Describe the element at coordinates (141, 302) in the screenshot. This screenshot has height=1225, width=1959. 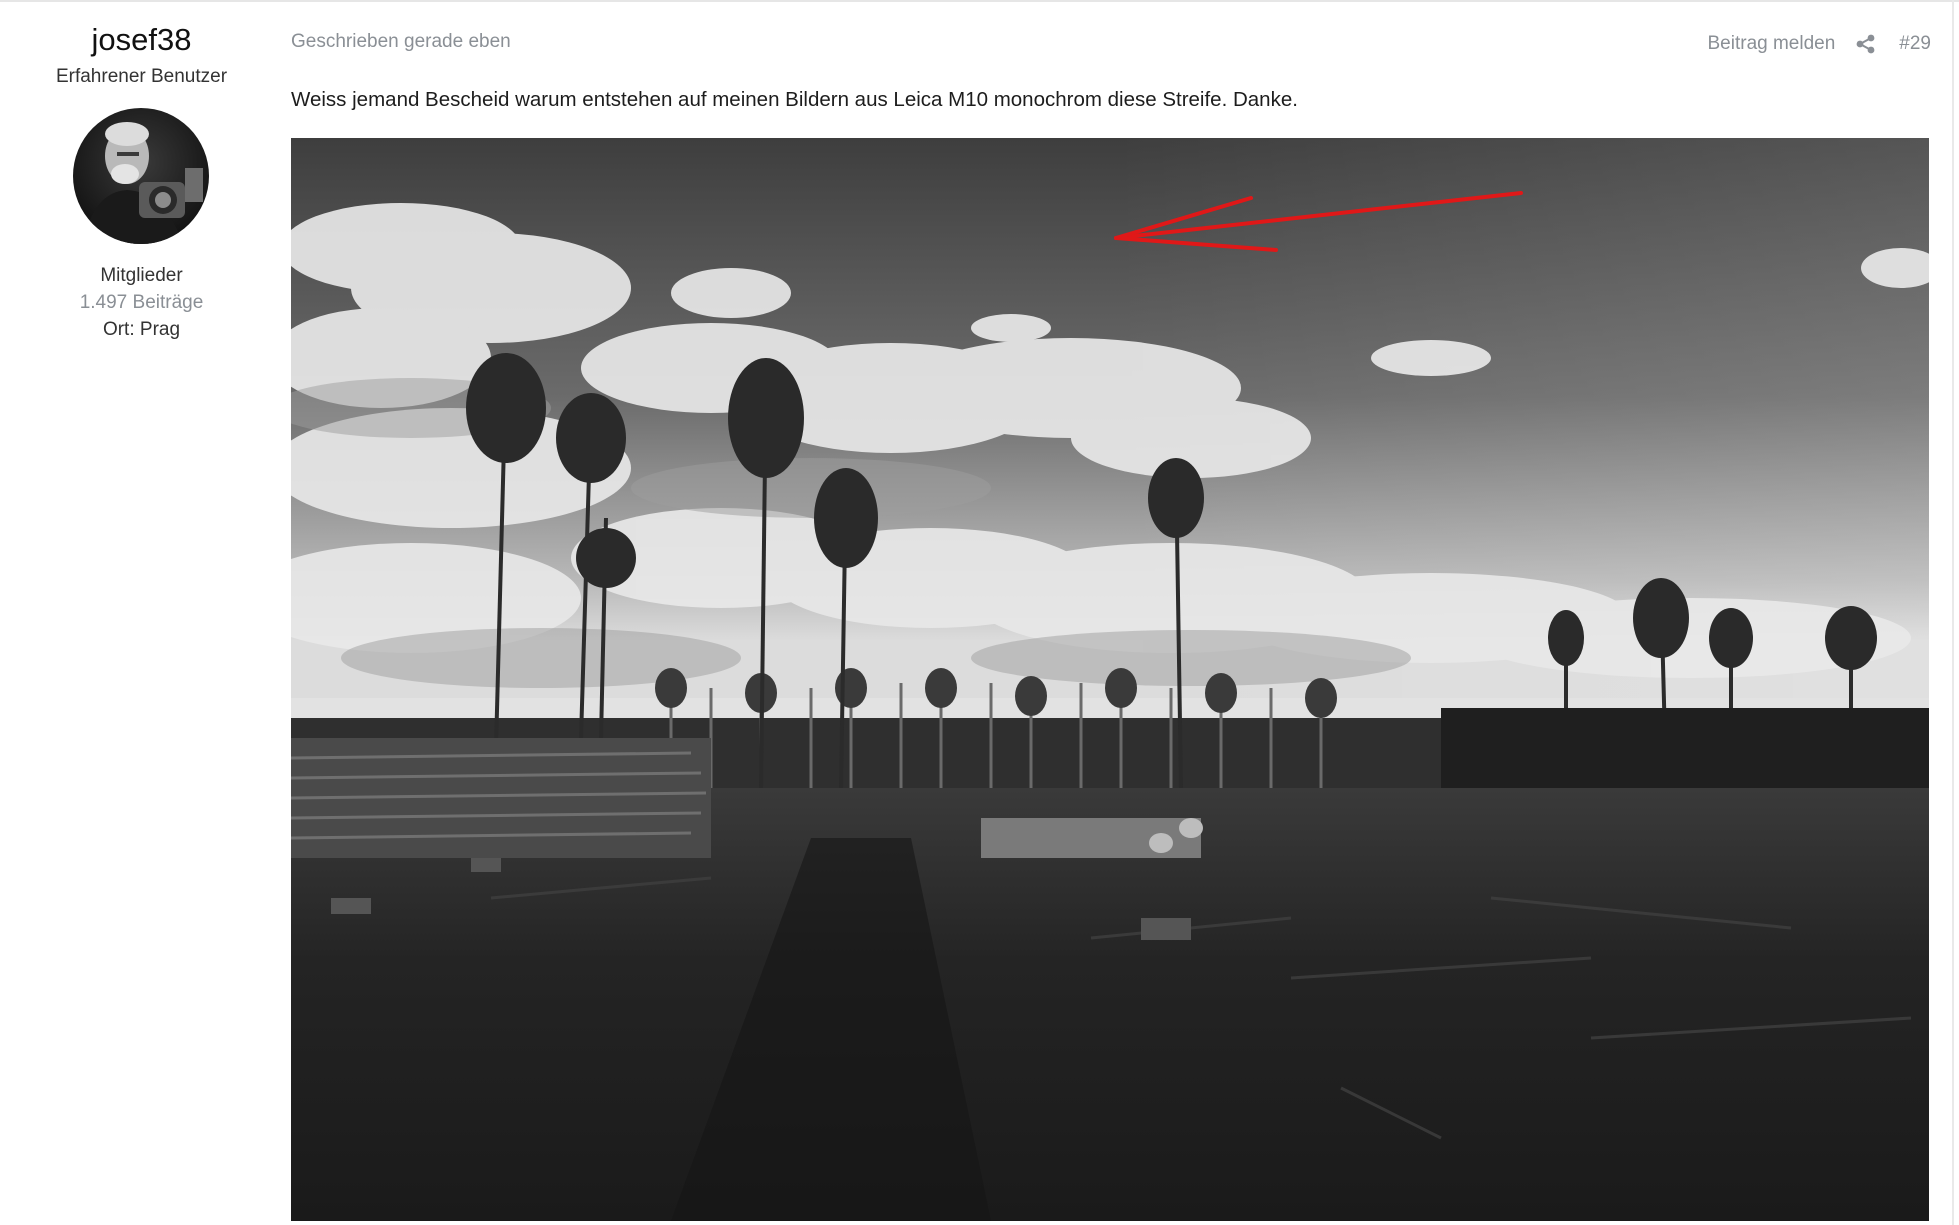
I see `author-post-count: 1.497 Beiträge` at that location.